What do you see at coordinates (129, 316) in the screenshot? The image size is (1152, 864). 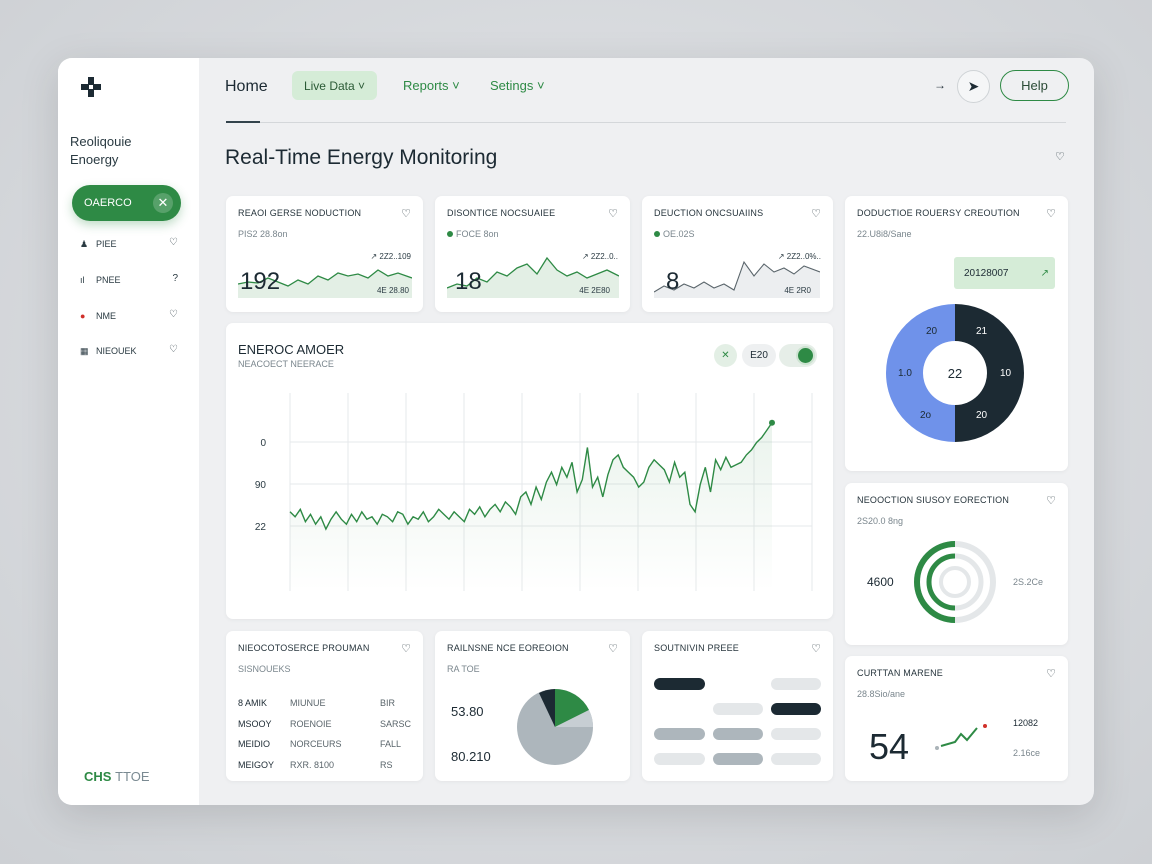 I see `sidebar-item-3: ● NME ♡` at bounding box center [129, 316].